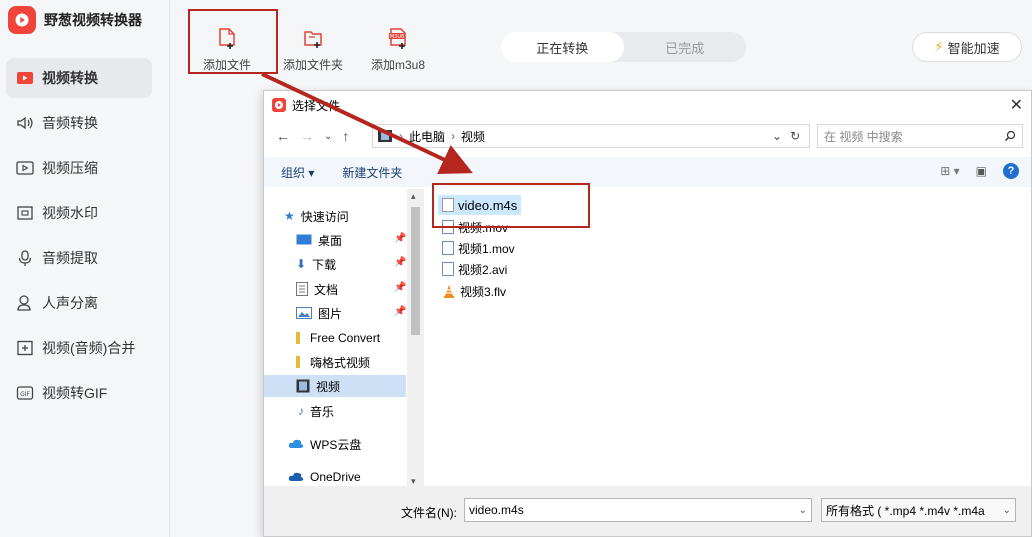 The width and height of the screenshot is (1032, 537). Describe the element at coordinates (777, 136) in the screenshot. I see `address-dropdown-icon: ⌄` at that location.